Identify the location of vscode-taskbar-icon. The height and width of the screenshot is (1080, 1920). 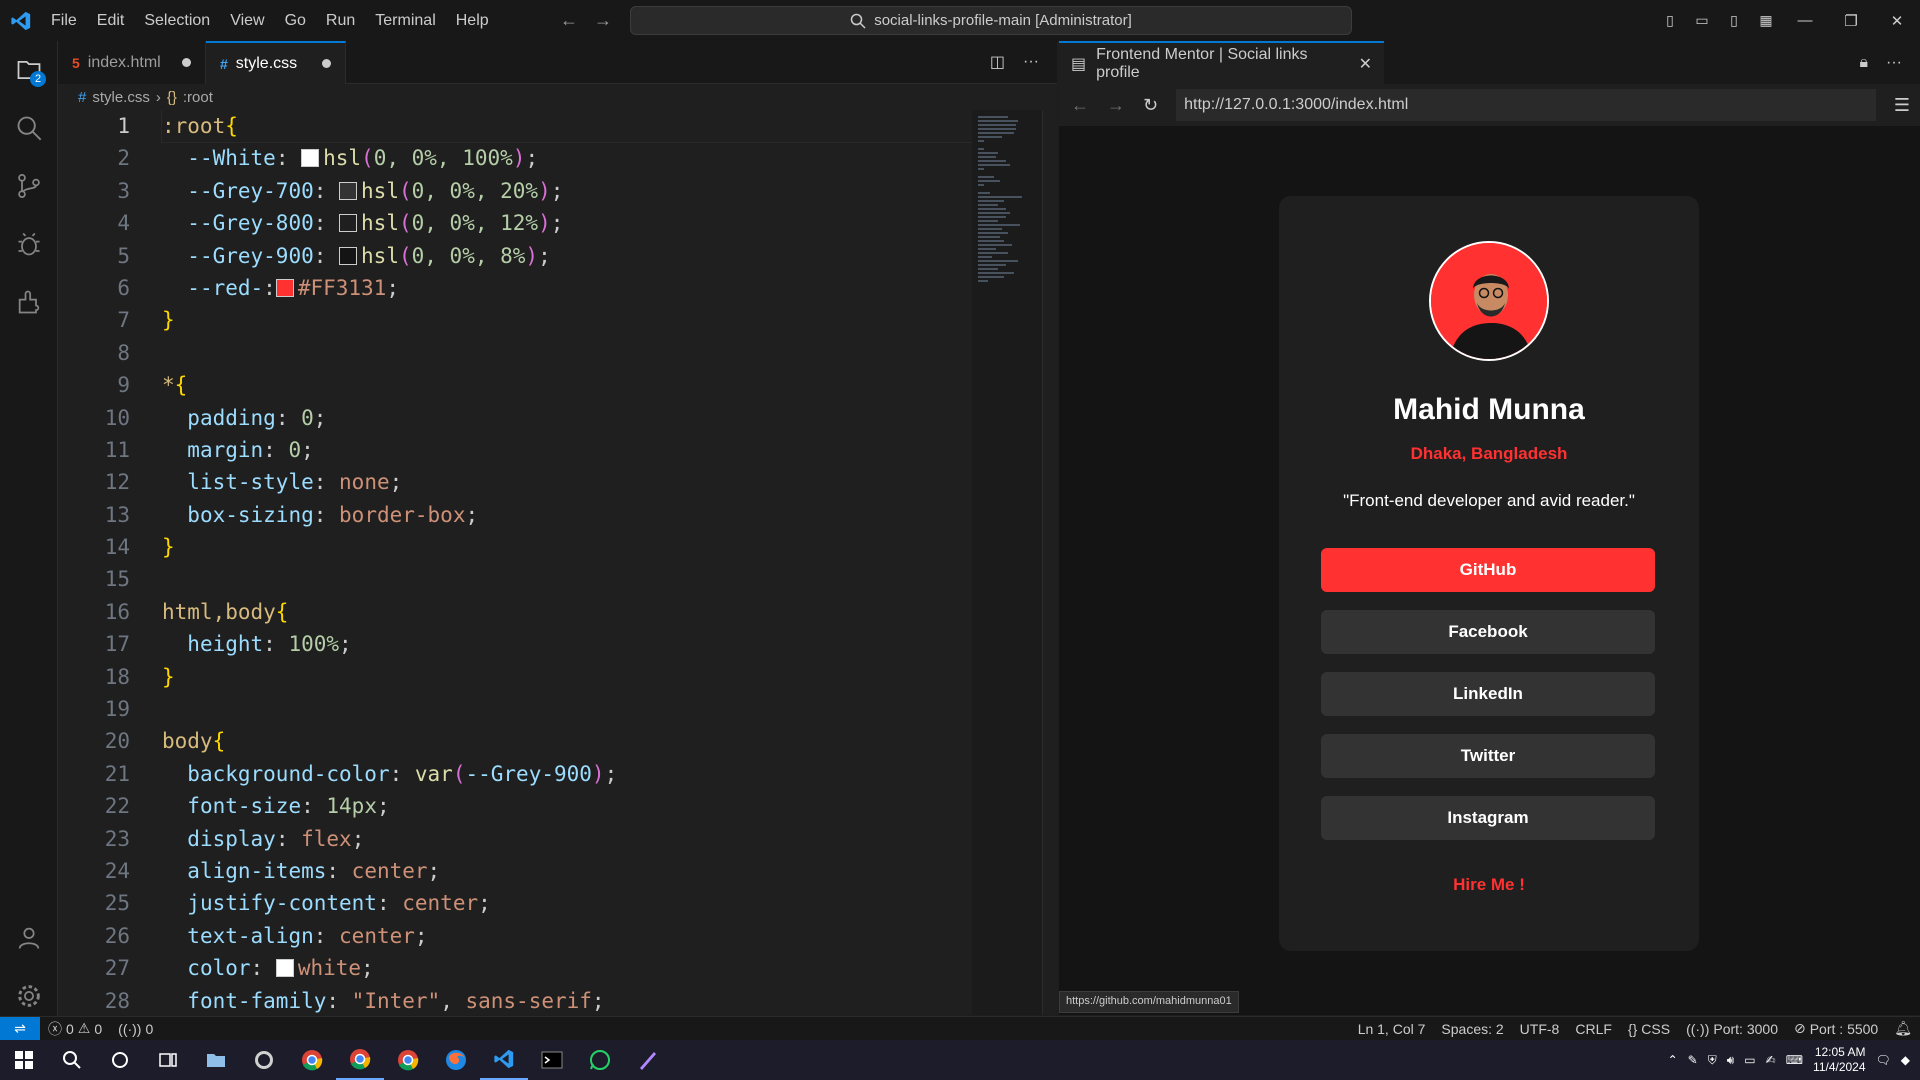
(504, 1060).